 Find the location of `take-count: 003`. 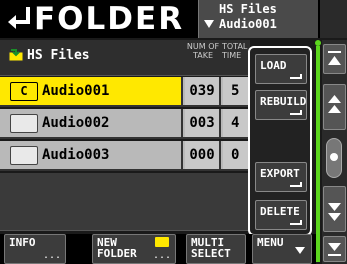

take-count: 003 is located at coordinates (203, 123).